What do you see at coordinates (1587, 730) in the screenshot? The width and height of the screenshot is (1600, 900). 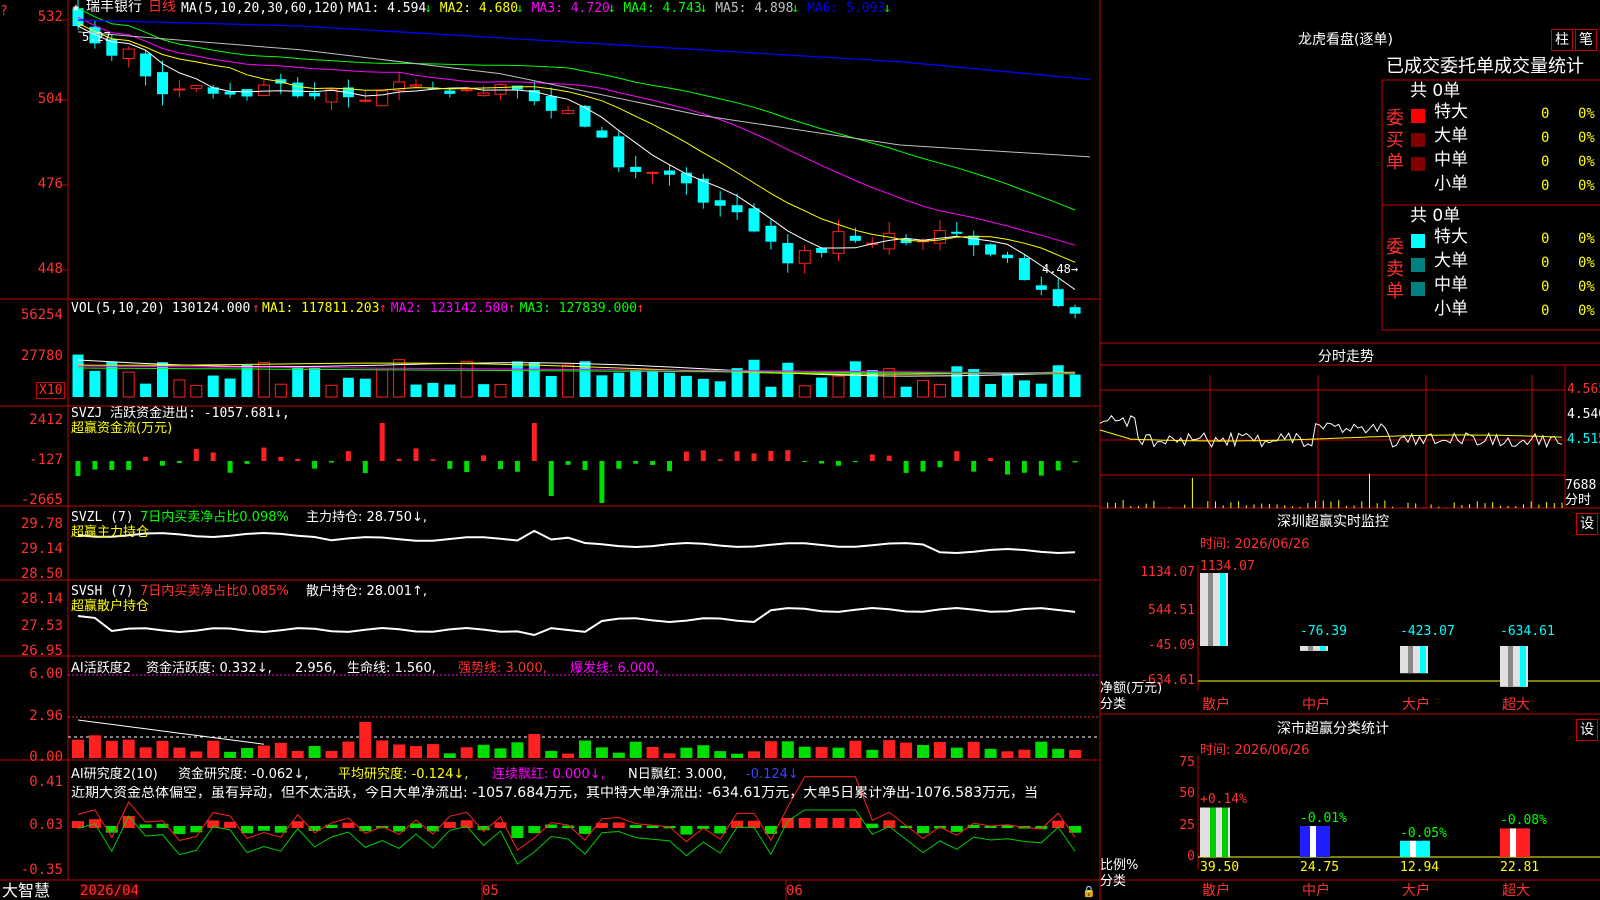 I see `stat-settings-button: 设` at bounding box center [1587, 730].